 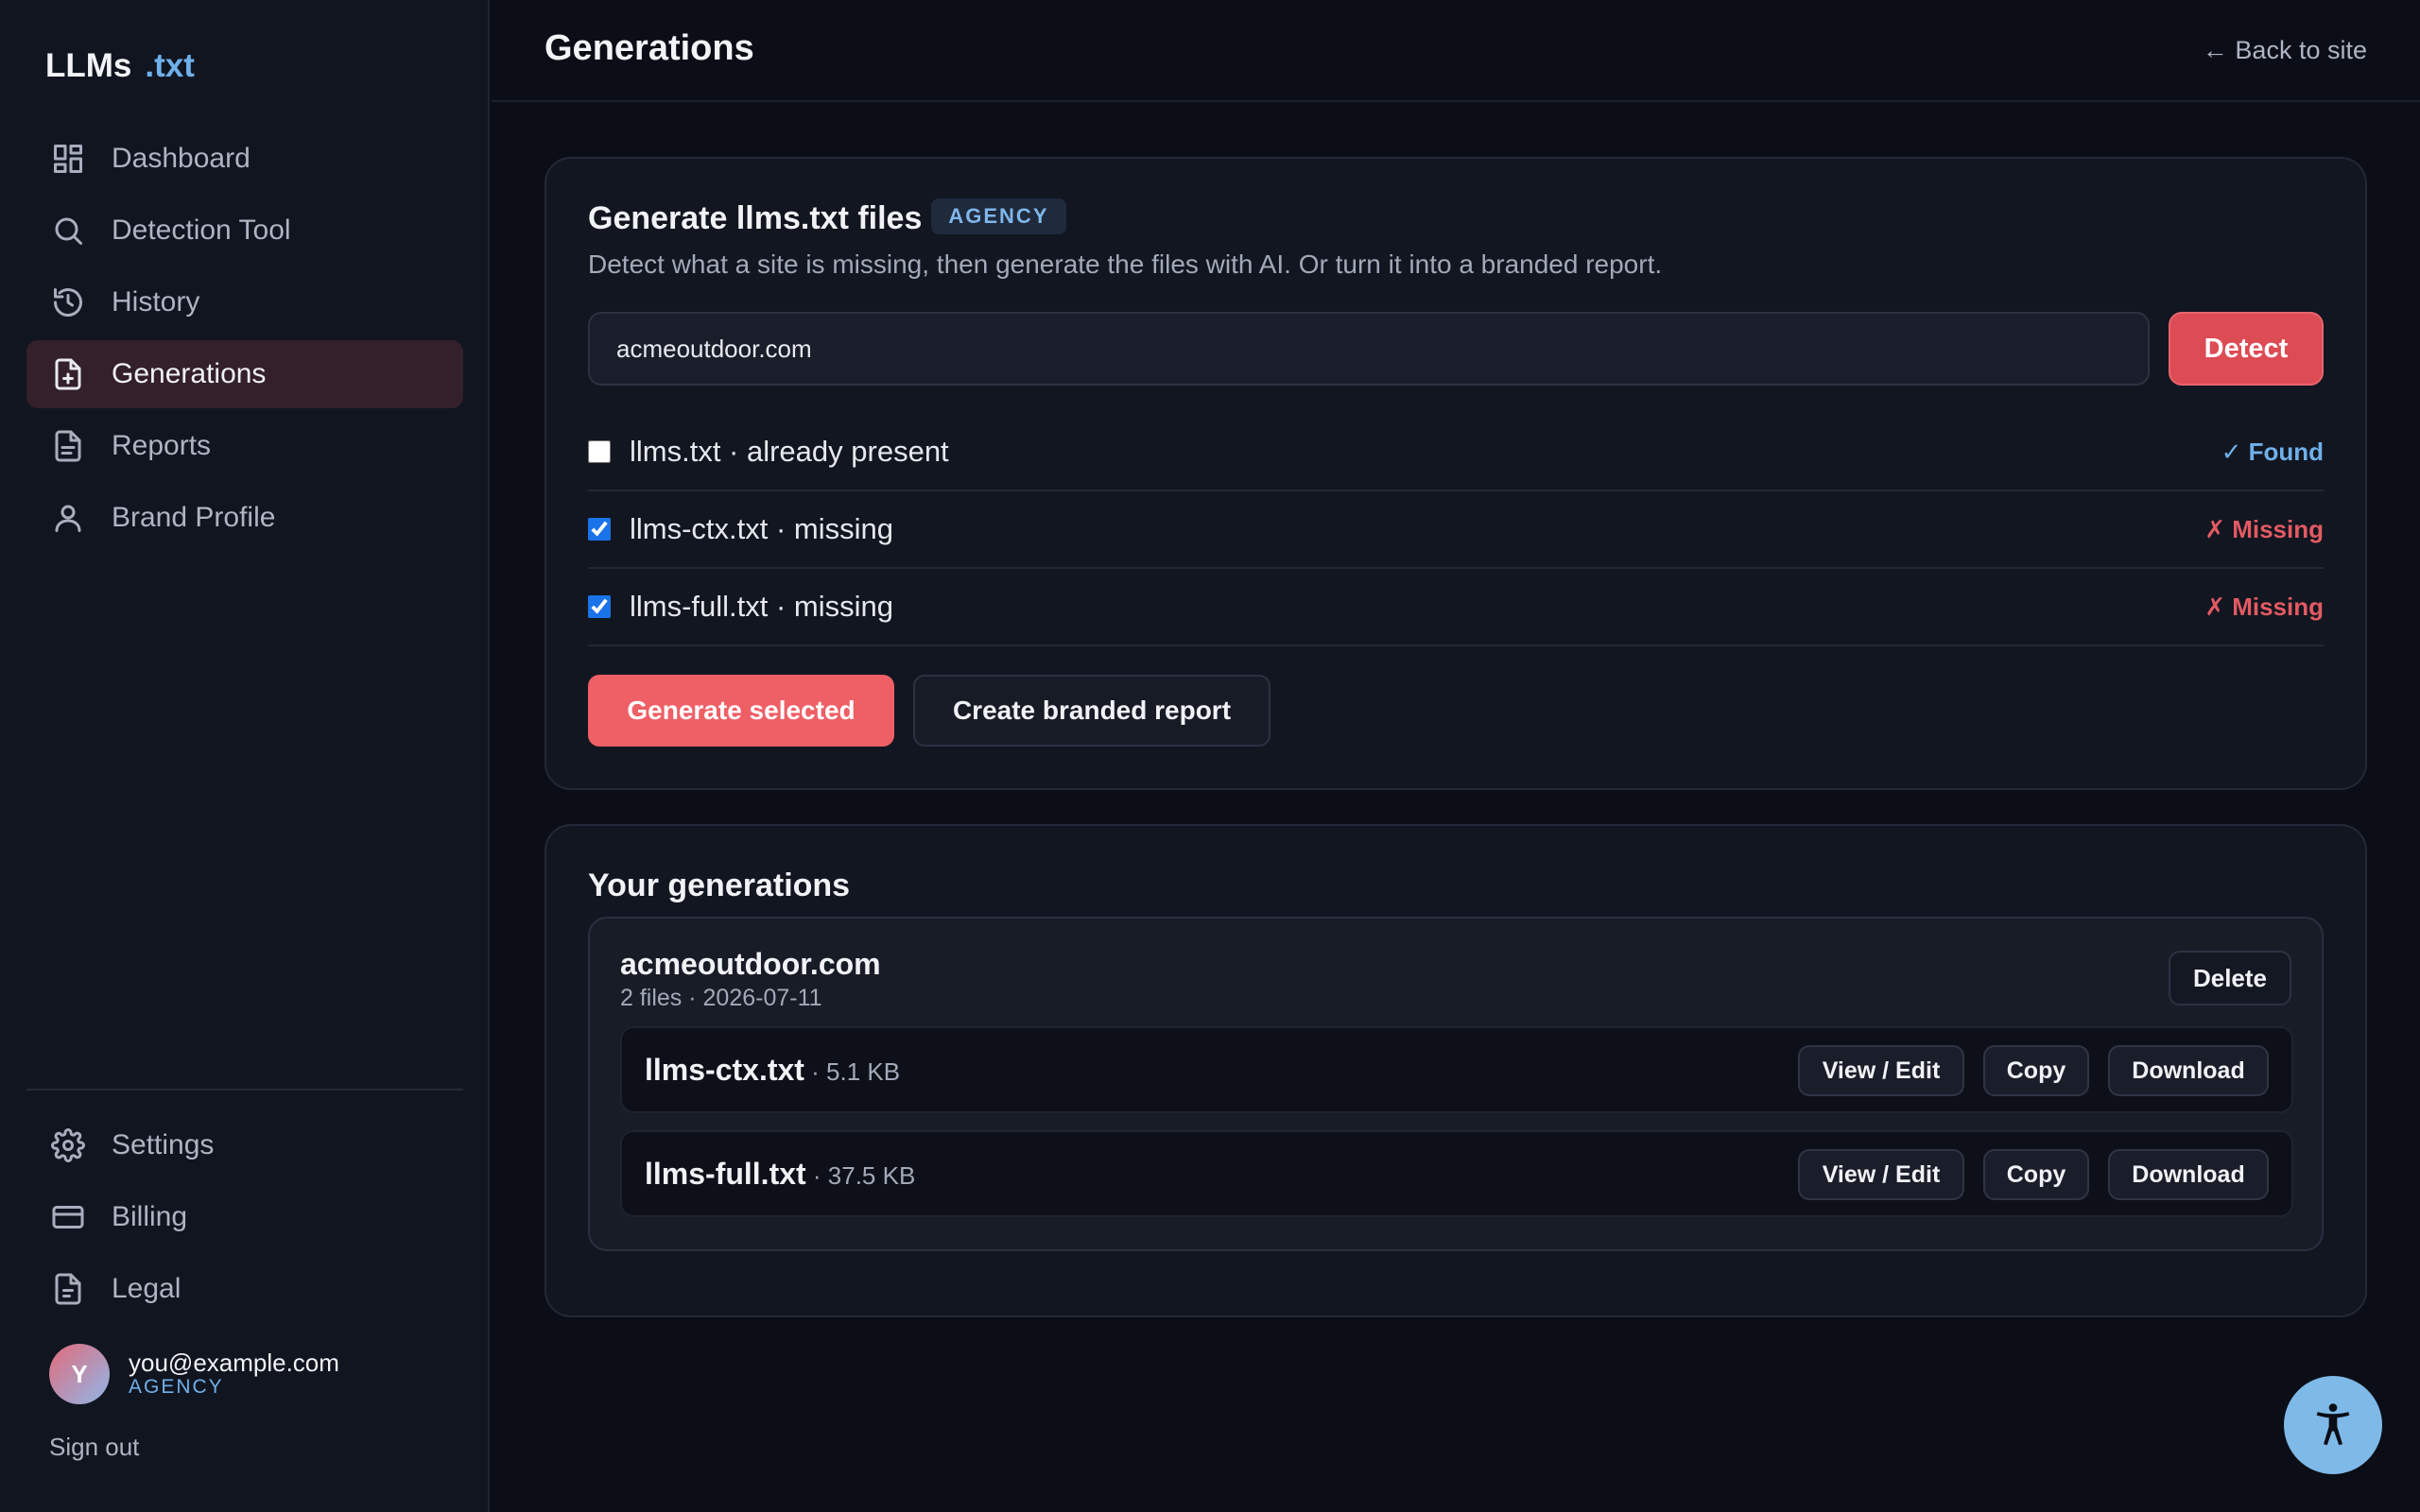 What do you see at coordinates (94, 1447) in the screenshot?
I see `sign-out-link: Sign out` at bounding box center [94, 1447].